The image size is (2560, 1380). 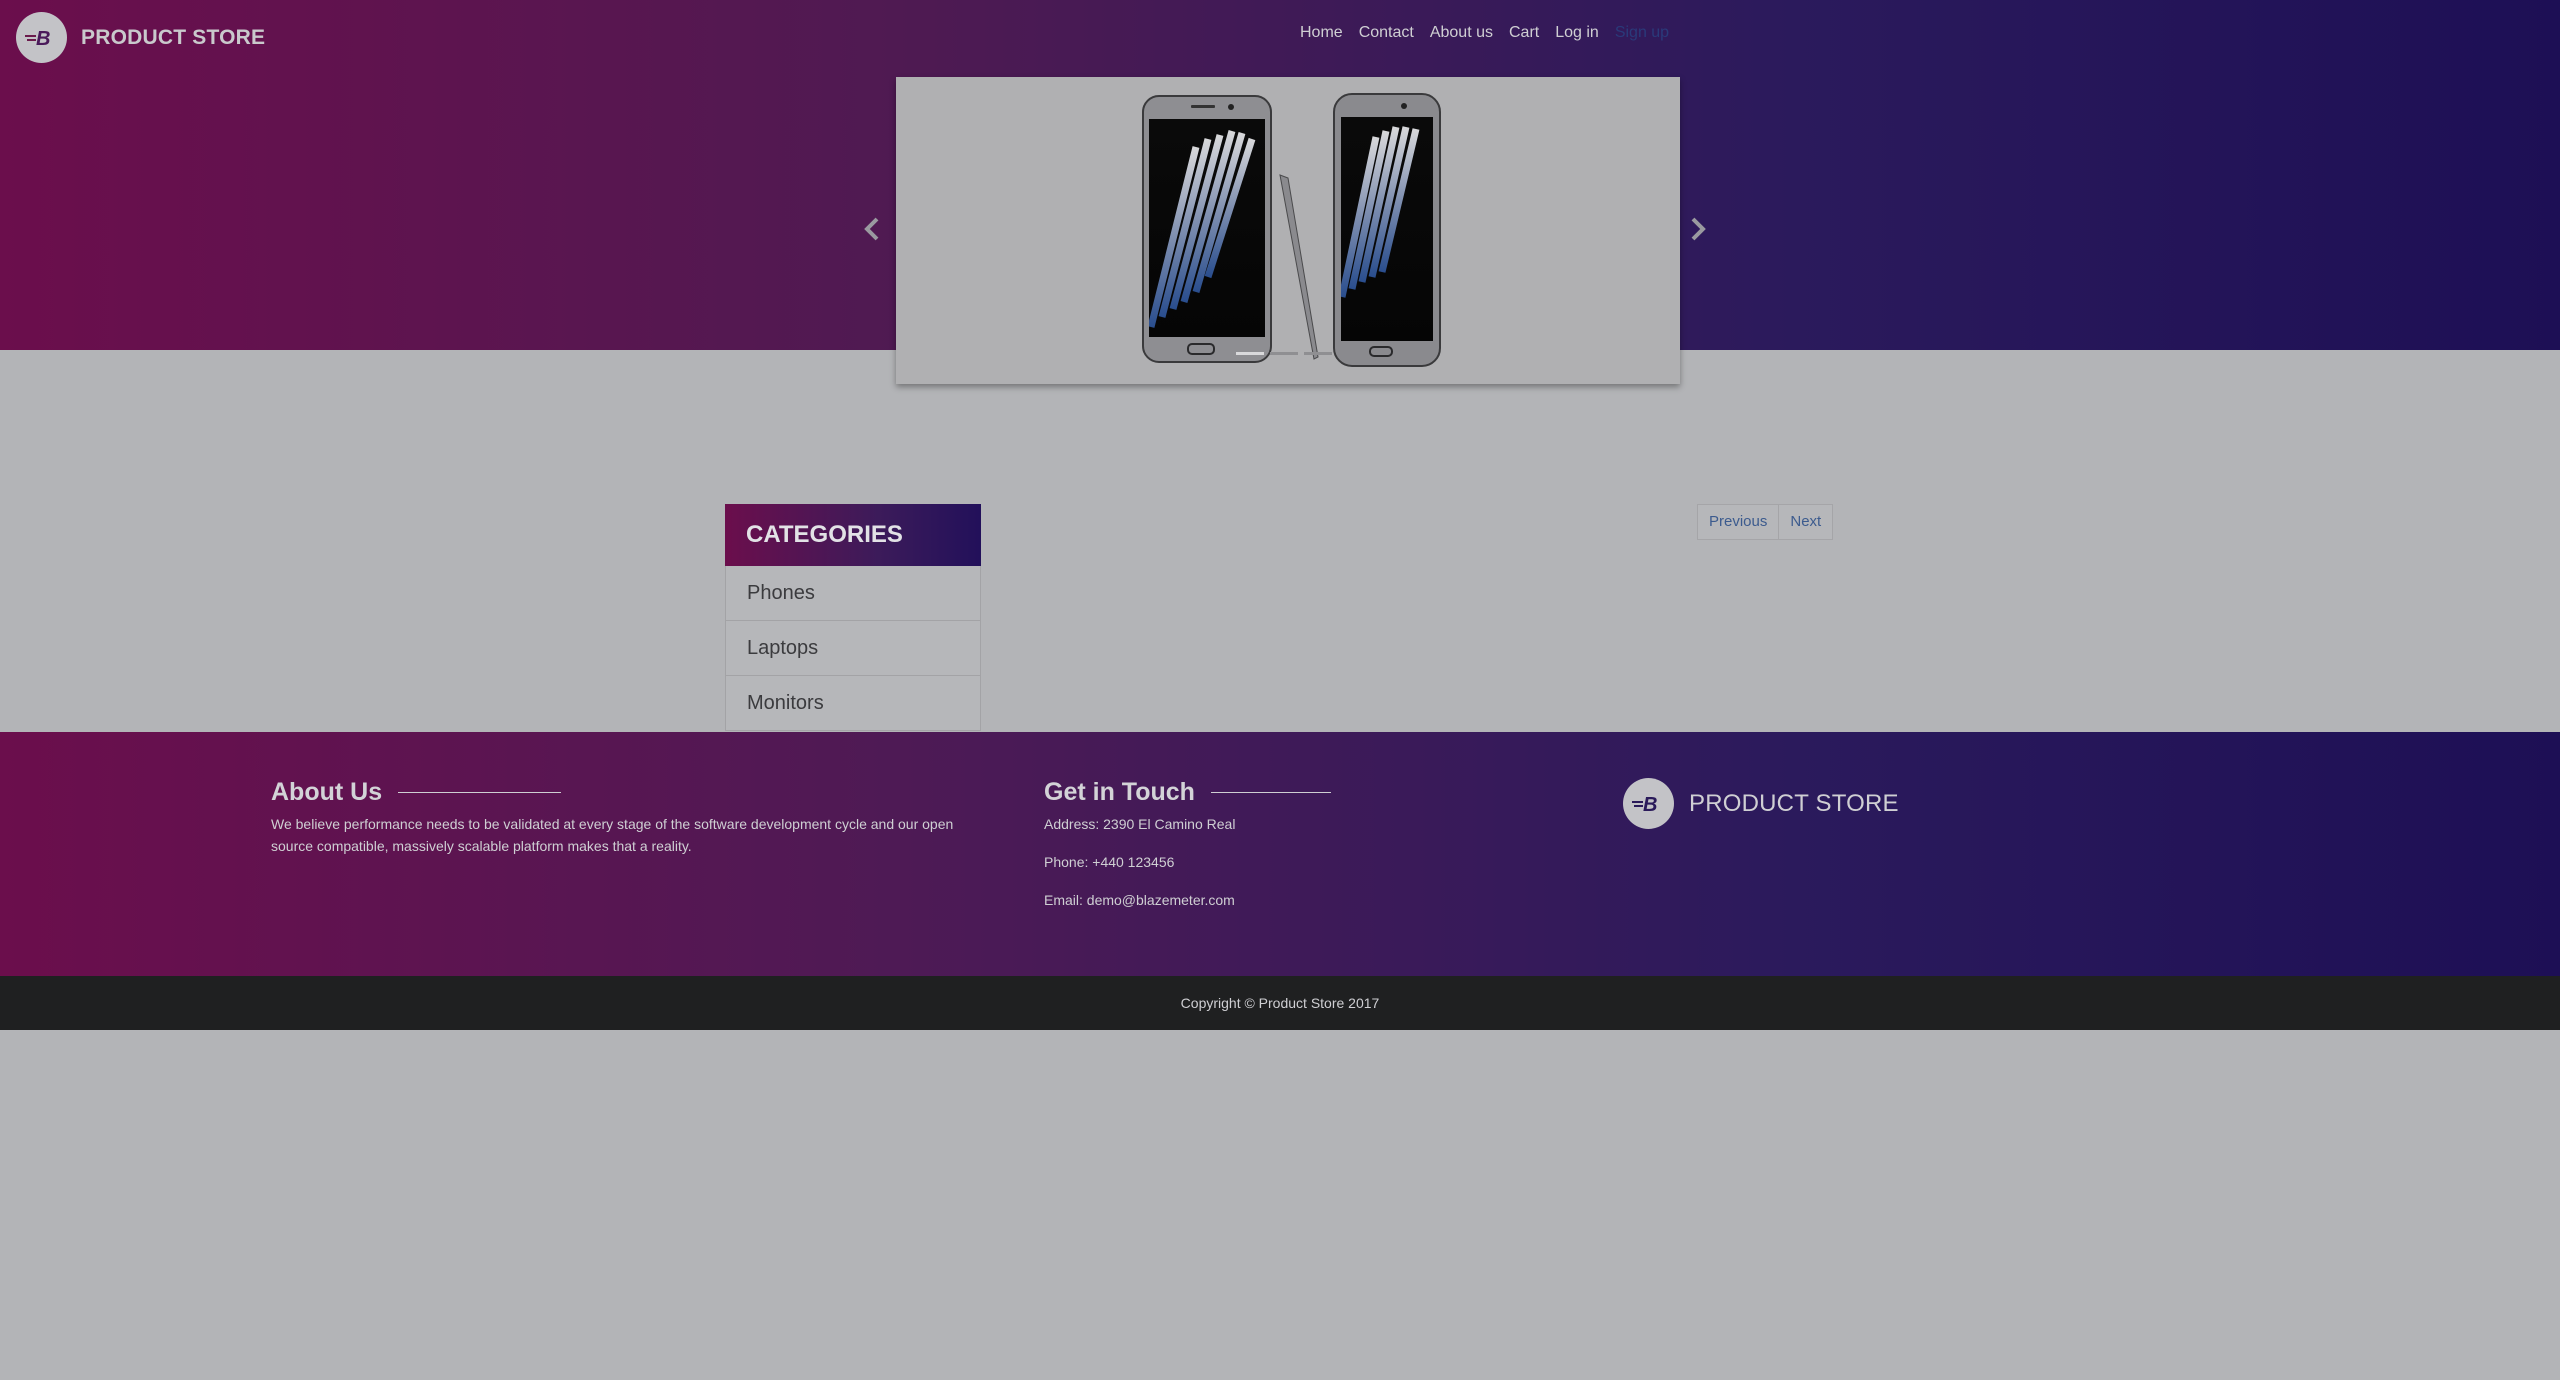 I want to click on nav-contact: Contact, so click(x=1386, y=33).